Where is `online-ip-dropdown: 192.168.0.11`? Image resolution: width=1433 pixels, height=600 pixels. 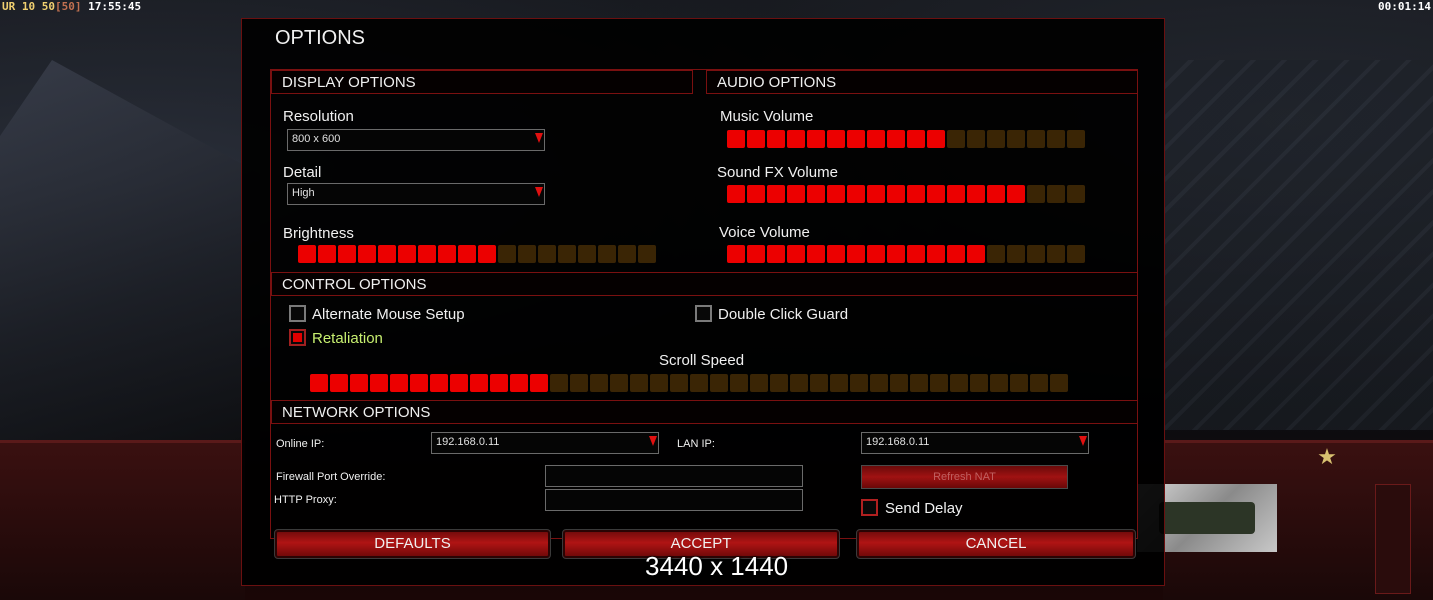
online-ip-dropdown: 192.168.0.11 is located at coordinates (545, 443).